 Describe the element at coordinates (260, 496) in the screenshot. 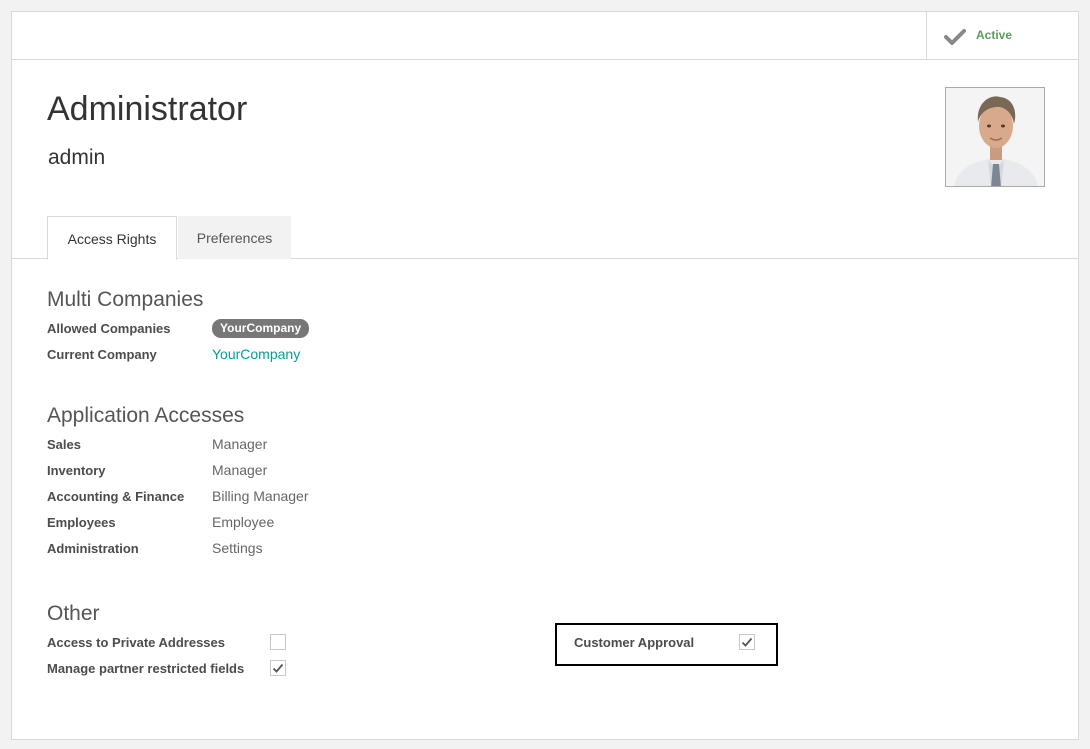

I see `accounting-value: Billing Manager` at that location.